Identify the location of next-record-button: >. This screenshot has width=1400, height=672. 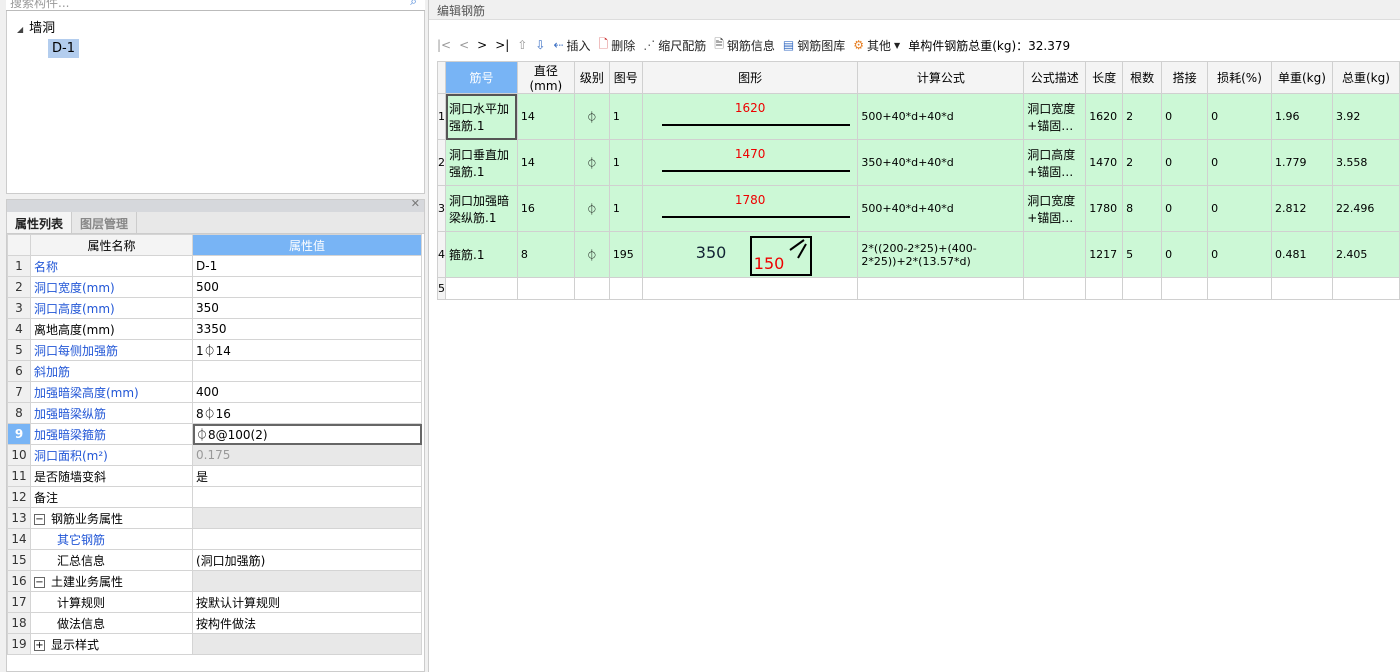
(482, 45).